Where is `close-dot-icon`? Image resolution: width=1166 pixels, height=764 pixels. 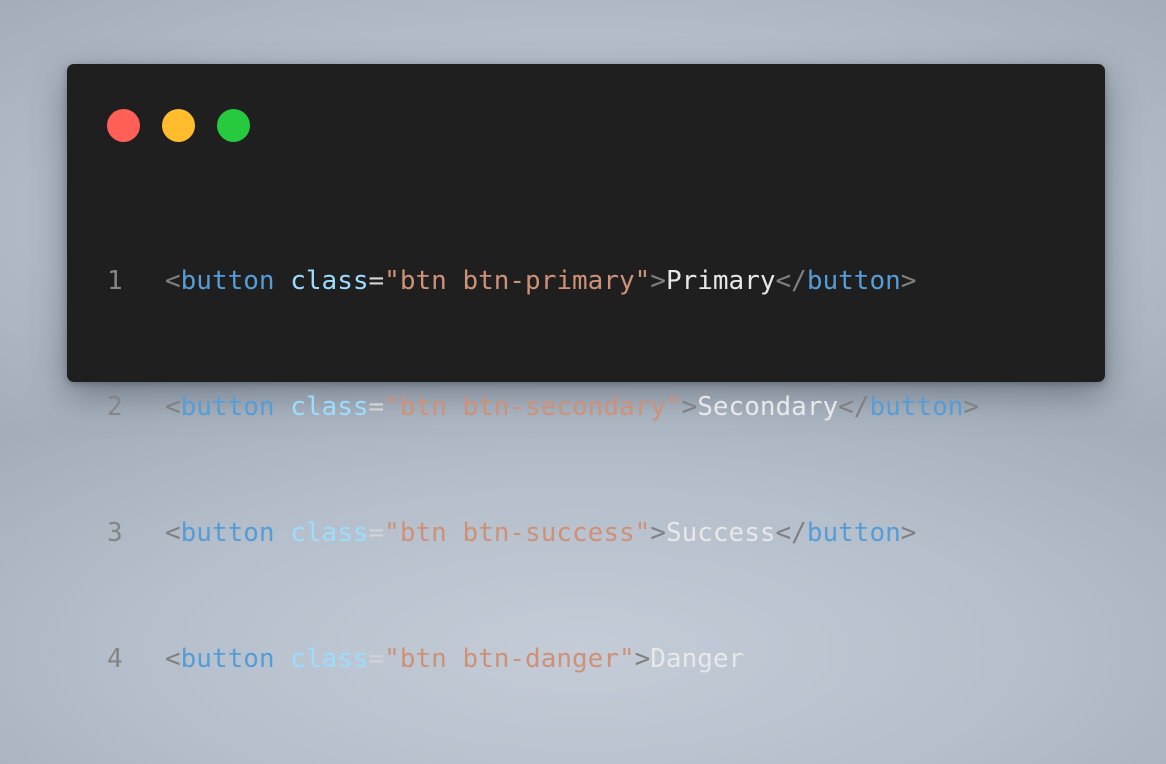 close-dot-icon is located at coordinates (123, 125).